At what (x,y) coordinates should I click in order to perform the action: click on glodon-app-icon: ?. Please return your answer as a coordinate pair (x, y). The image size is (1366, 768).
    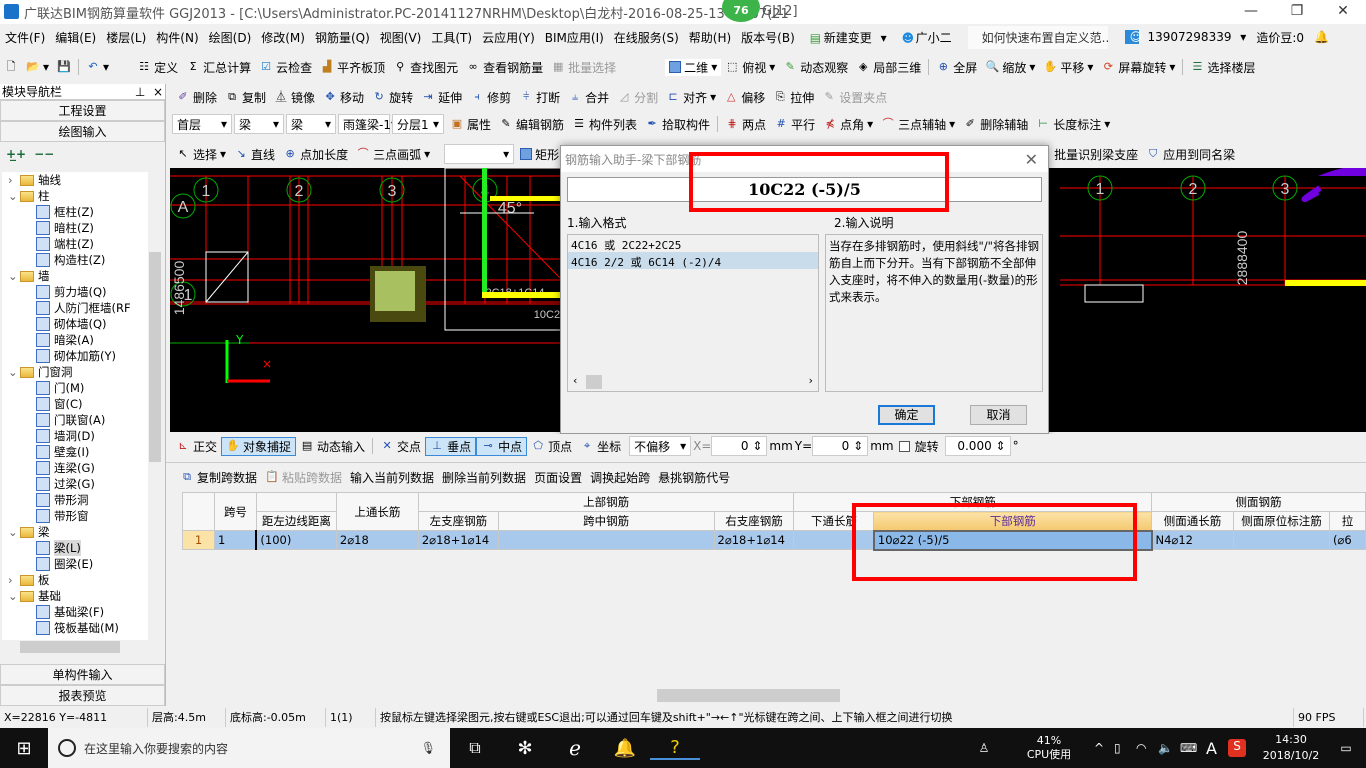
    Looking at the image, I should click on (675, 748).